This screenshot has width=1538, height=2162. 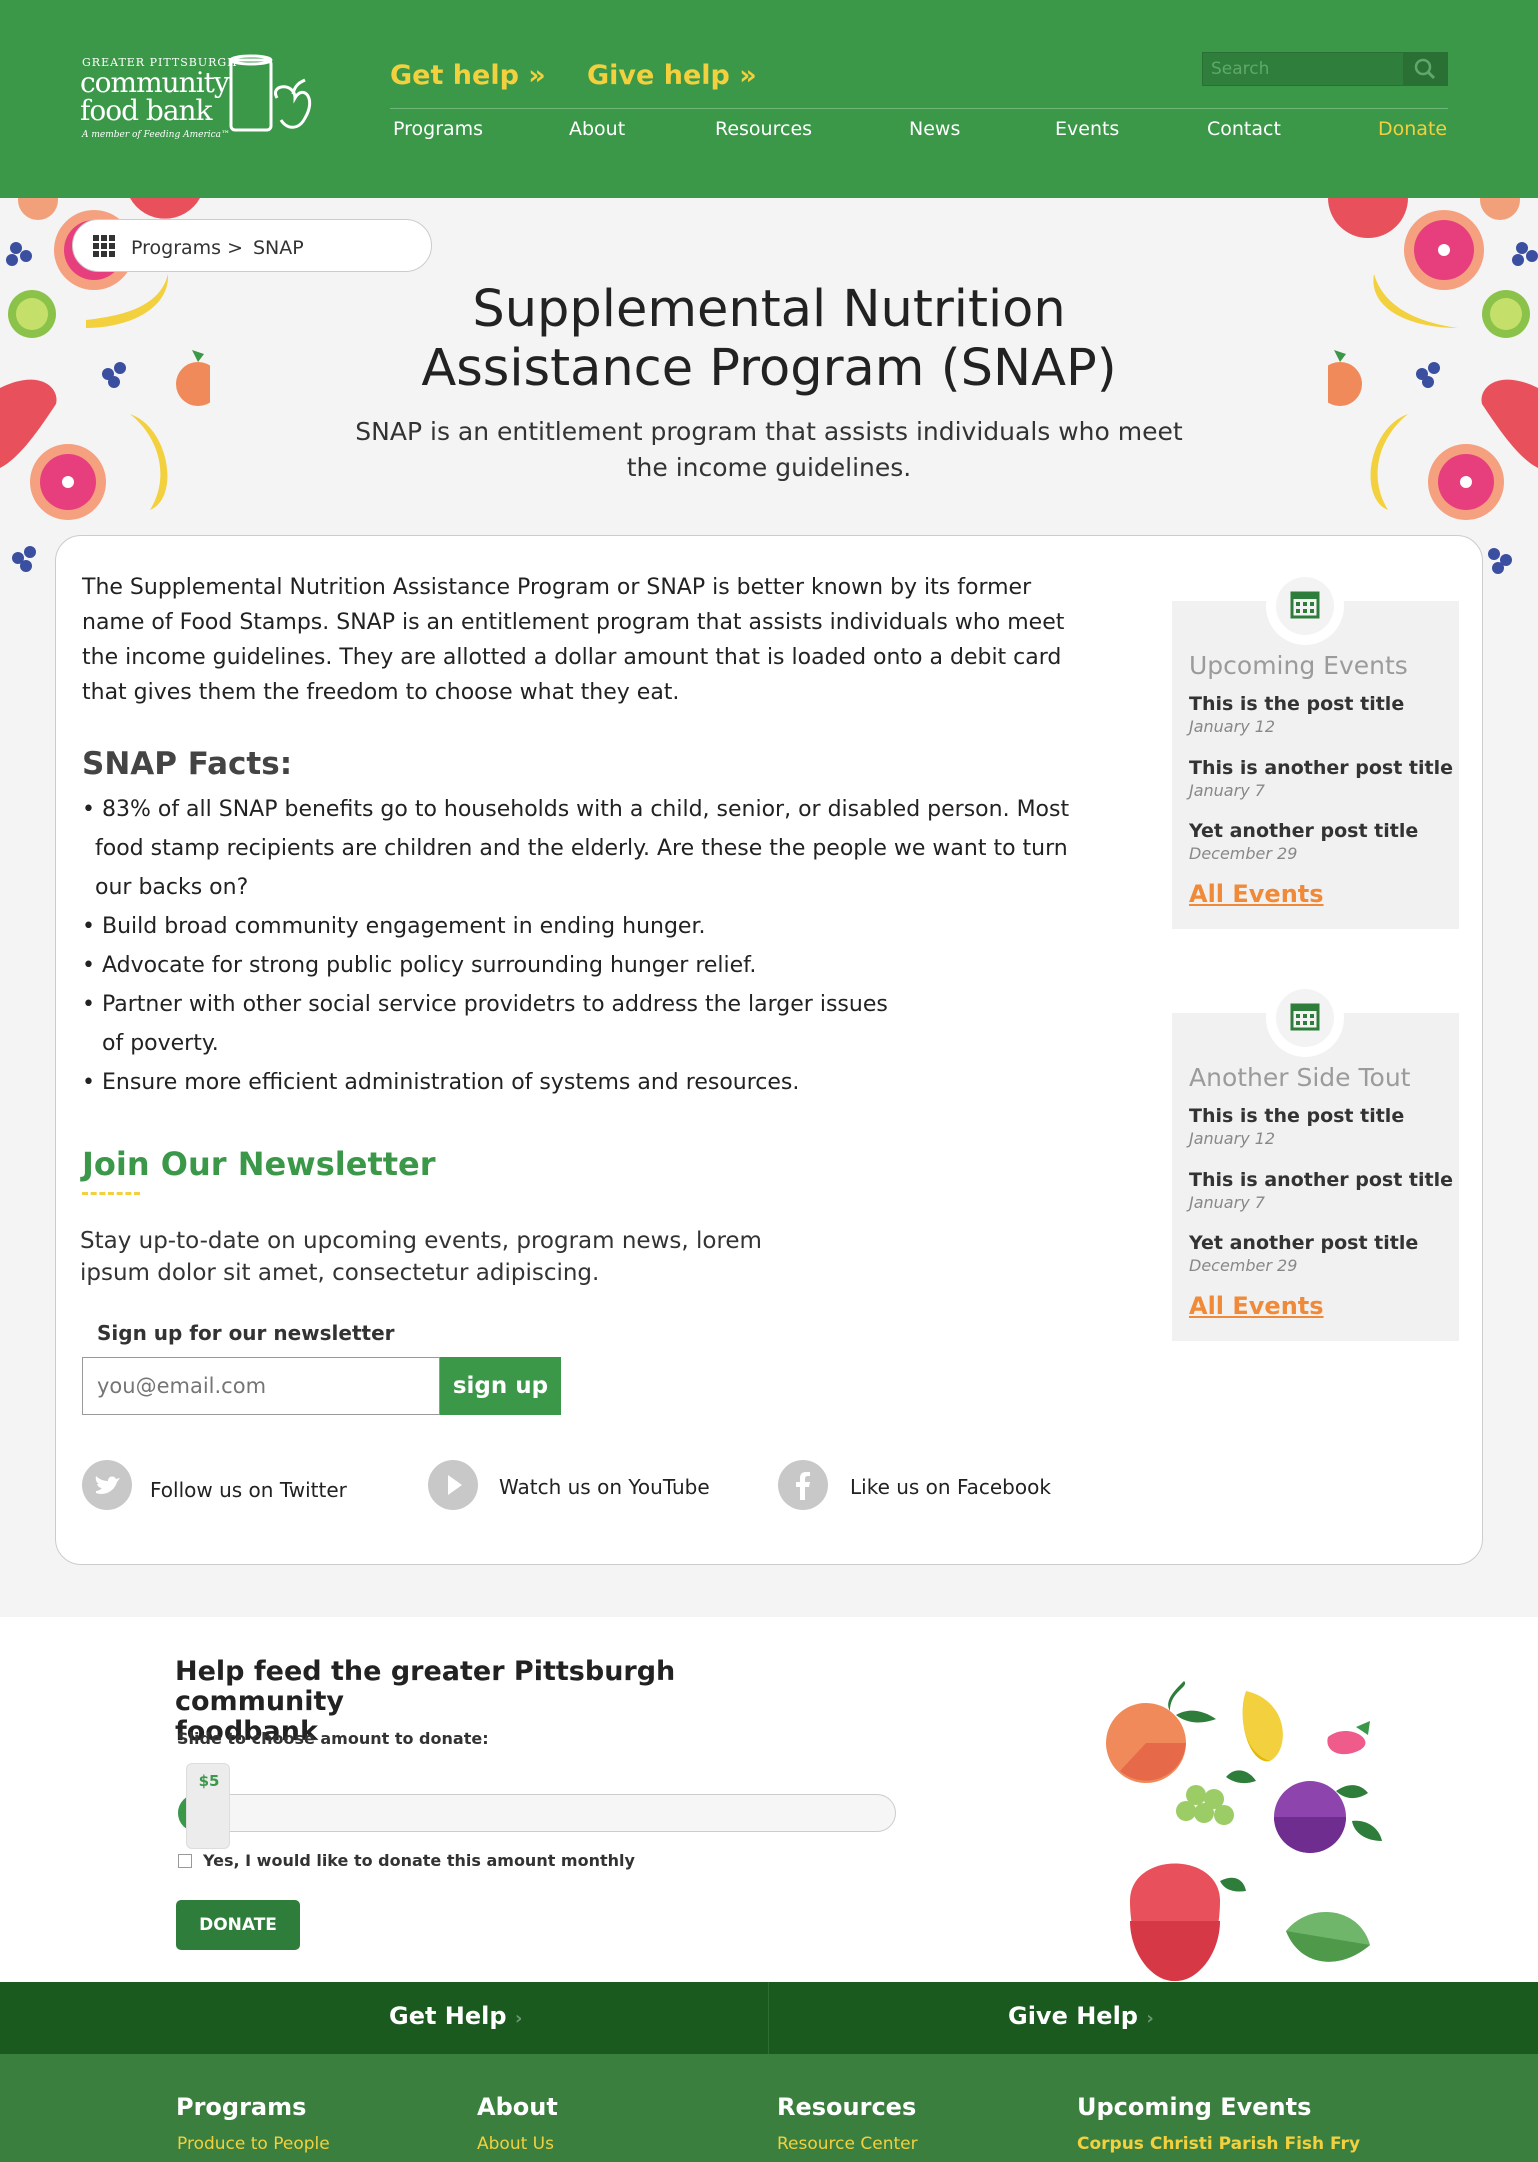 I want to click on fruit-decoration-right, so click(x=1433, y=386).